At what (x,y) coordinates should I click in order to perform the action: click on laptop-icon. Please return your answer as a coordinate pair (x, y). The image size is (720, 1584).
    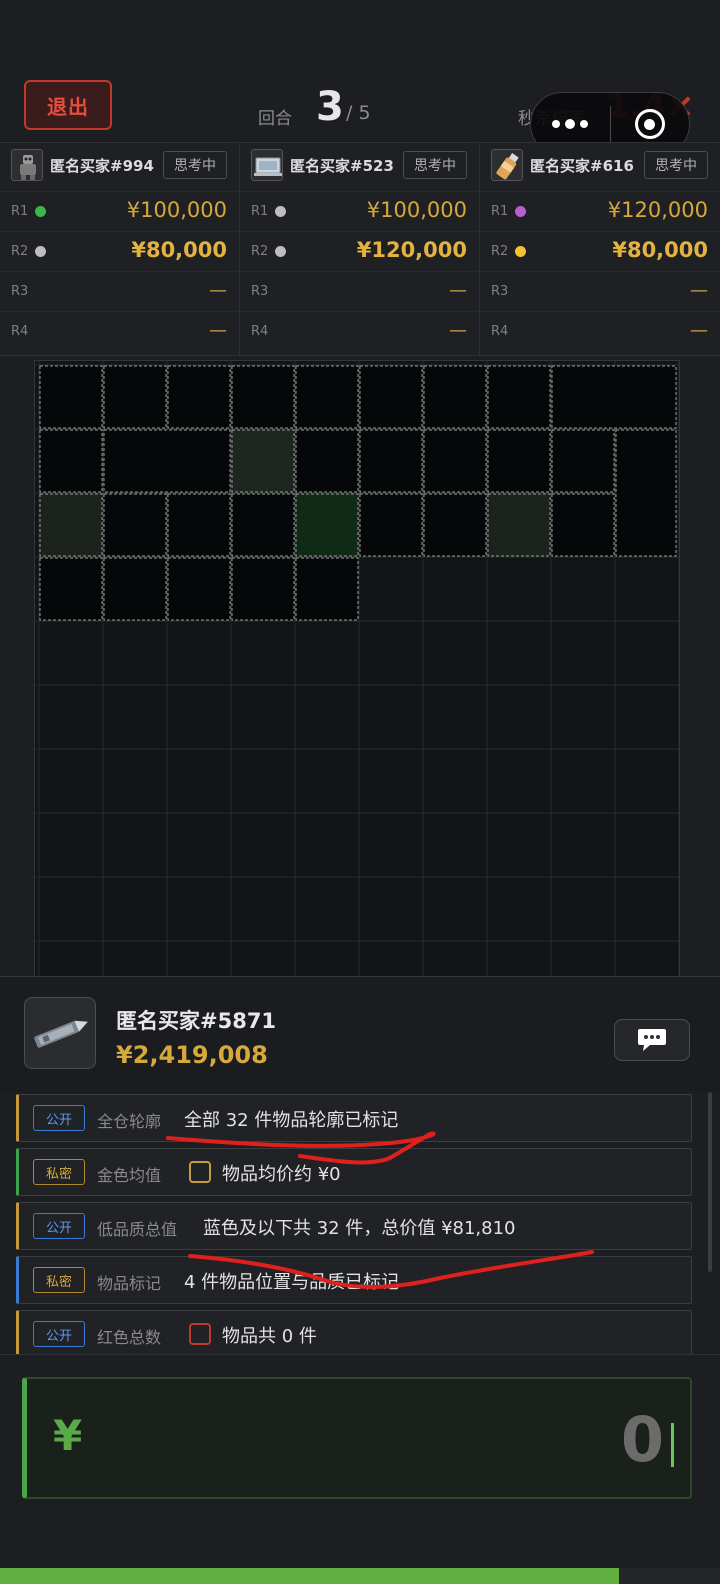
    Looking at the image, I should click on (267, 165).